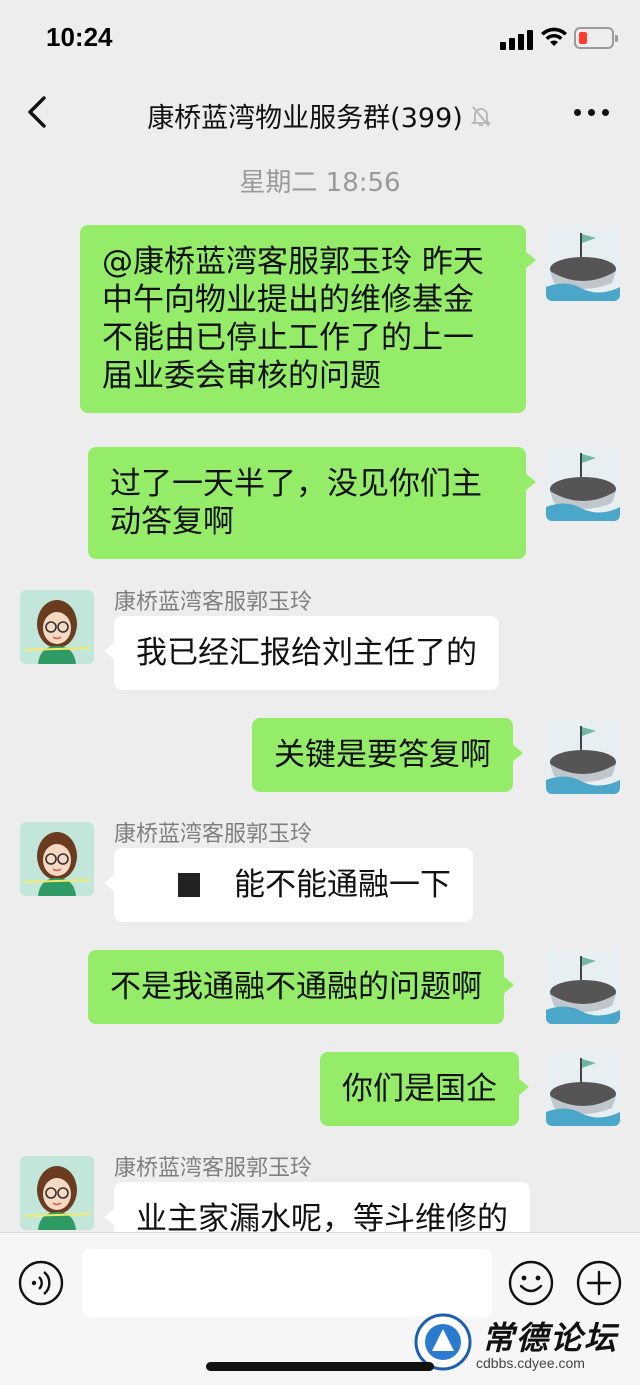 This screenshot has width=640, height=1385. What do you see at coordinates (320, 183) in the screenshot?
I see `message-timestamp: 星期二 18:56` at bounding box center [320, 183].